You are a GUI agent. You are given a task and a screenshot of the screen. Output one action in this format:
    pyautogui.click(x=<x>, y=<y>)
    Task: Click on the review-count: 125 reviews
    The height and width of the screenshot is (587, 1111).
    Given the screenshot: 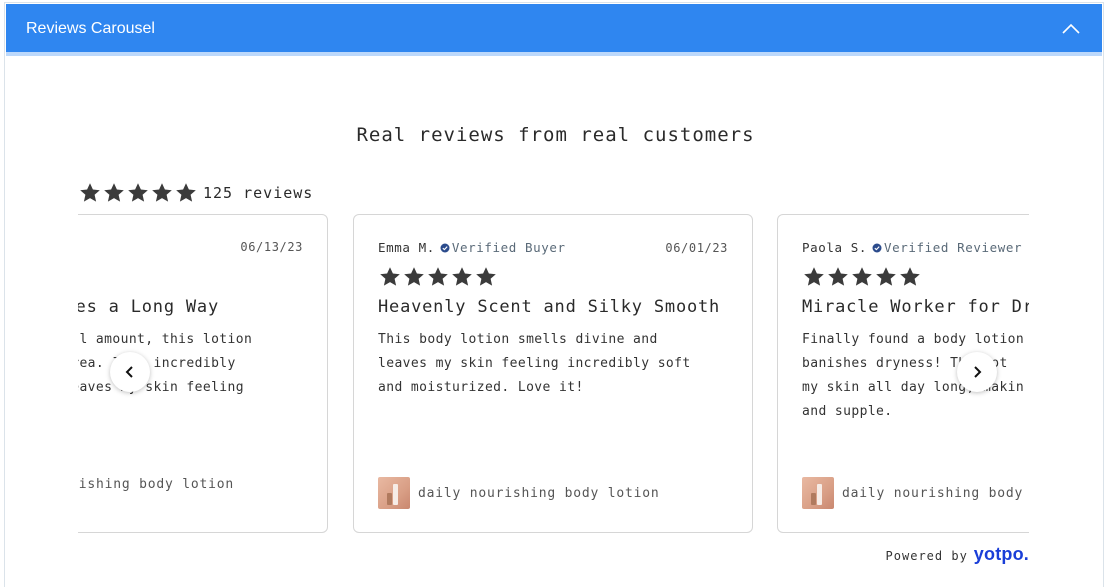 What is the action you would take?
    pyautogui.click(x=258, y=193)
    